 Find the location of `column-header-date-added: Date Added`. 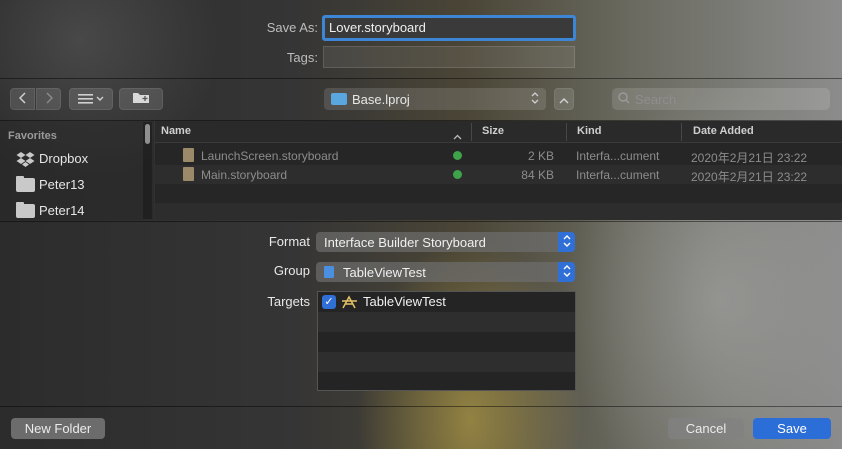

column-header-date-added: Date Added is located at coordinates (723, 131).